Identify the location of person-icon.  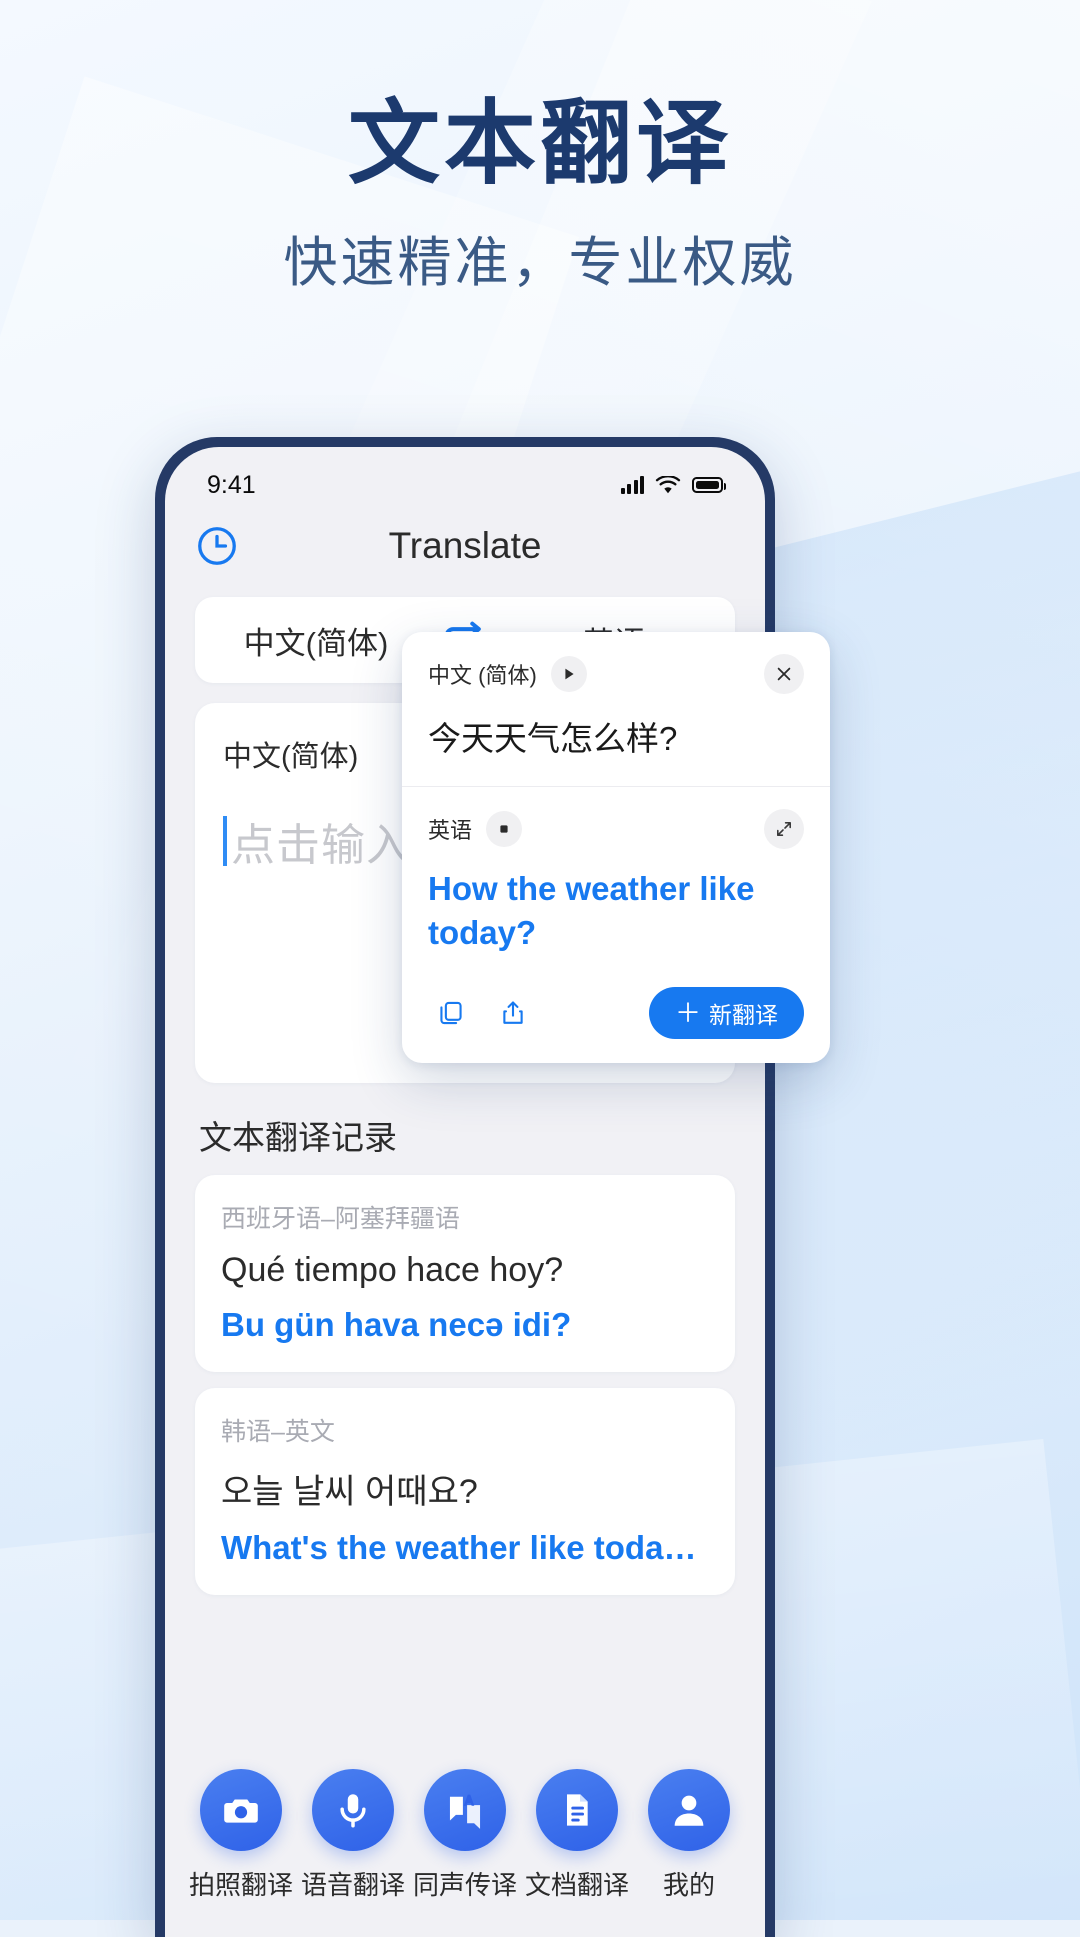
(689, 1810).